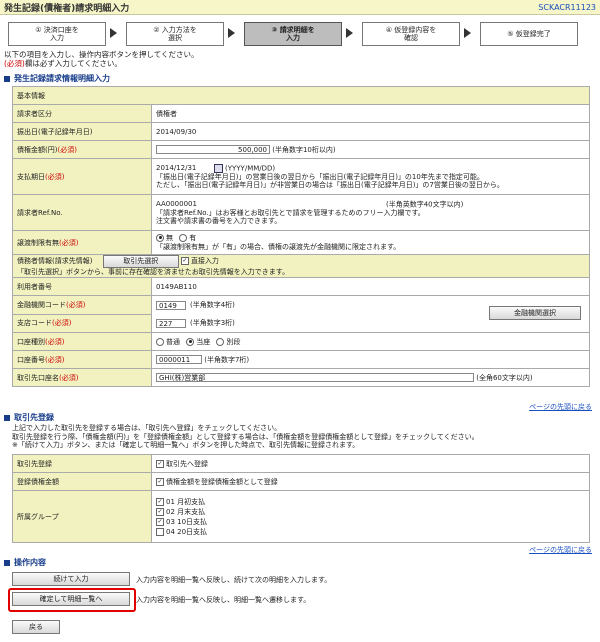 The width and height of the screenshot is (600, 642). Describe the element at coordinates (160, 237) in the screenshot. I see `transfer-limit-none-radio` at that location.